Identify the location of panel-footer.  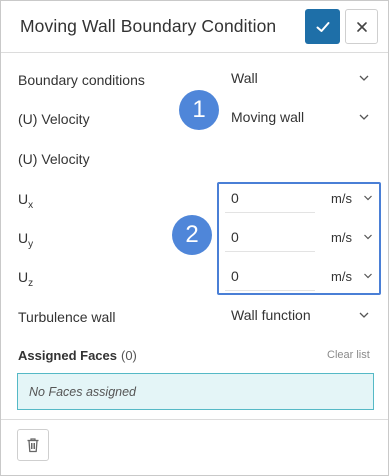
(194, 447).